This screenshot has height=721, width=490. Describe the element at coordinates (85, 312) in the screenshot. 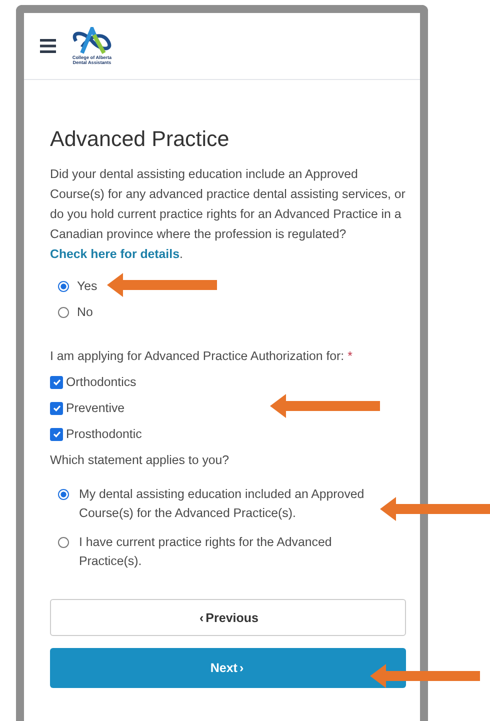

I see `radio-label: No` at that location.